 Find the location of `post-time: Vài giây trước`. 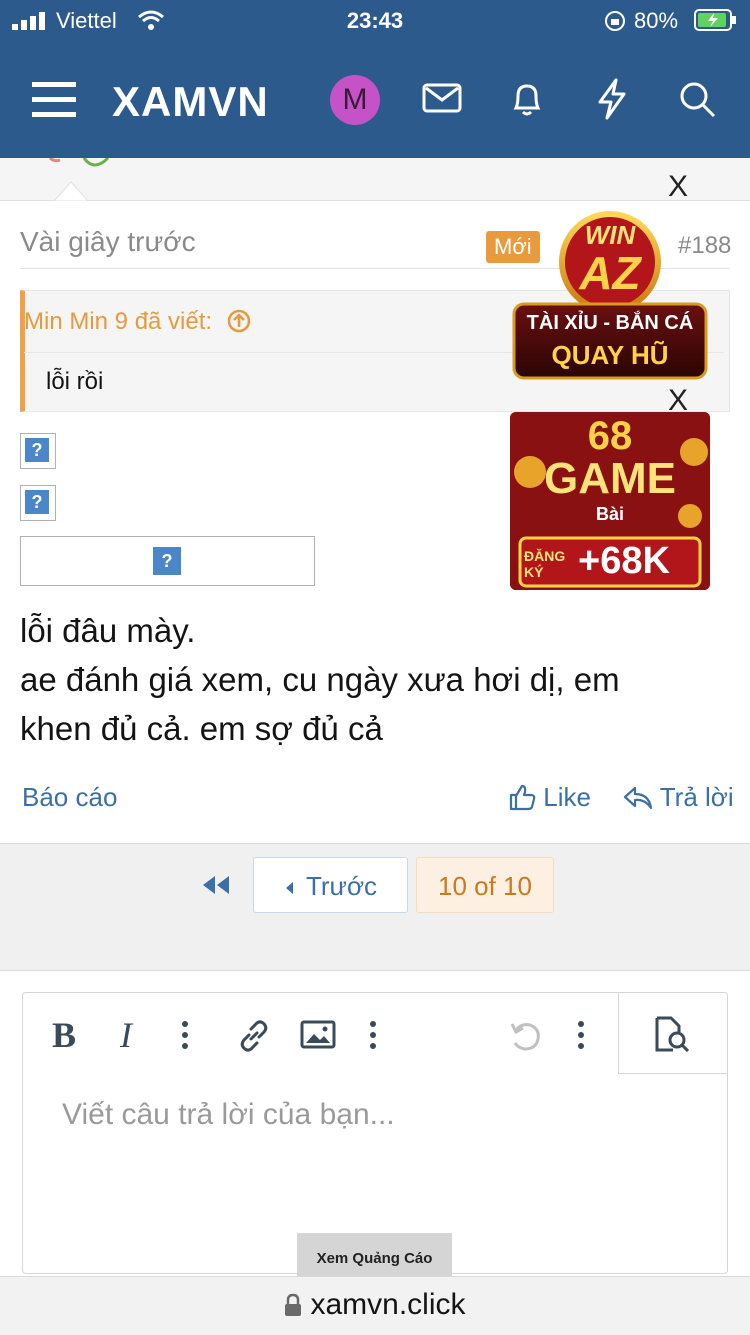

post-time: Vài giây trước is located at coordinates (108, 242).